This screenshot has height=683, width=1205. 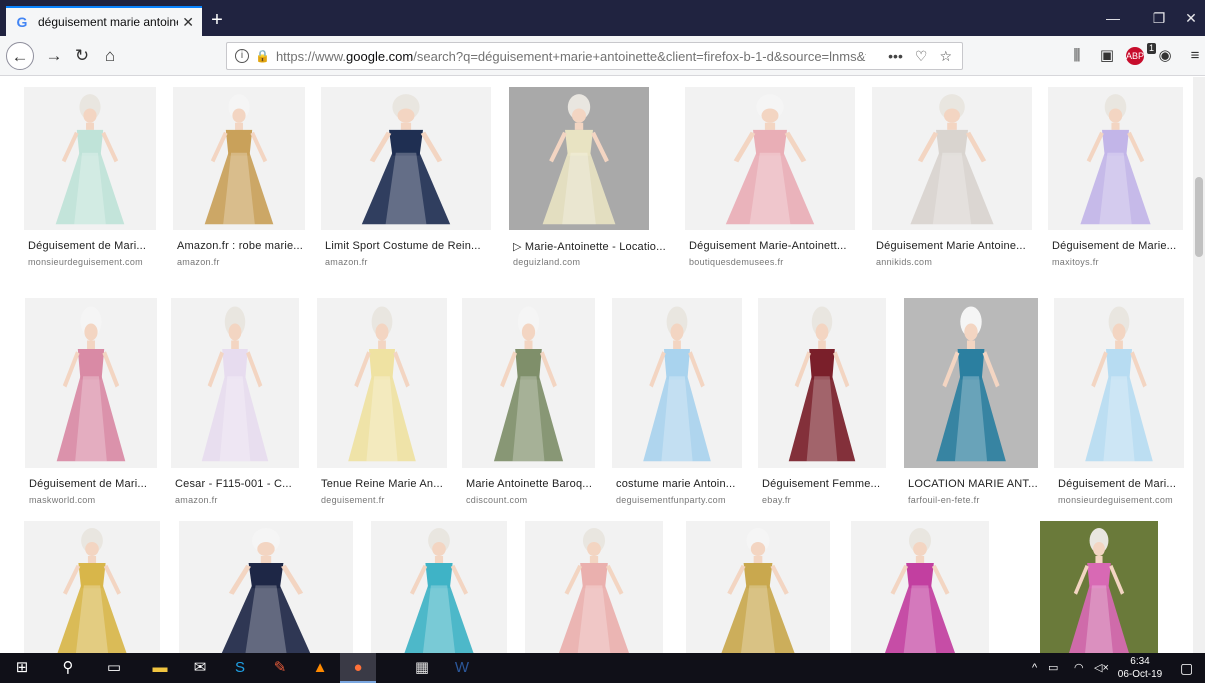 I want to click on result-source: farfouil-en-fete.fr, so click(x=944, y=500).